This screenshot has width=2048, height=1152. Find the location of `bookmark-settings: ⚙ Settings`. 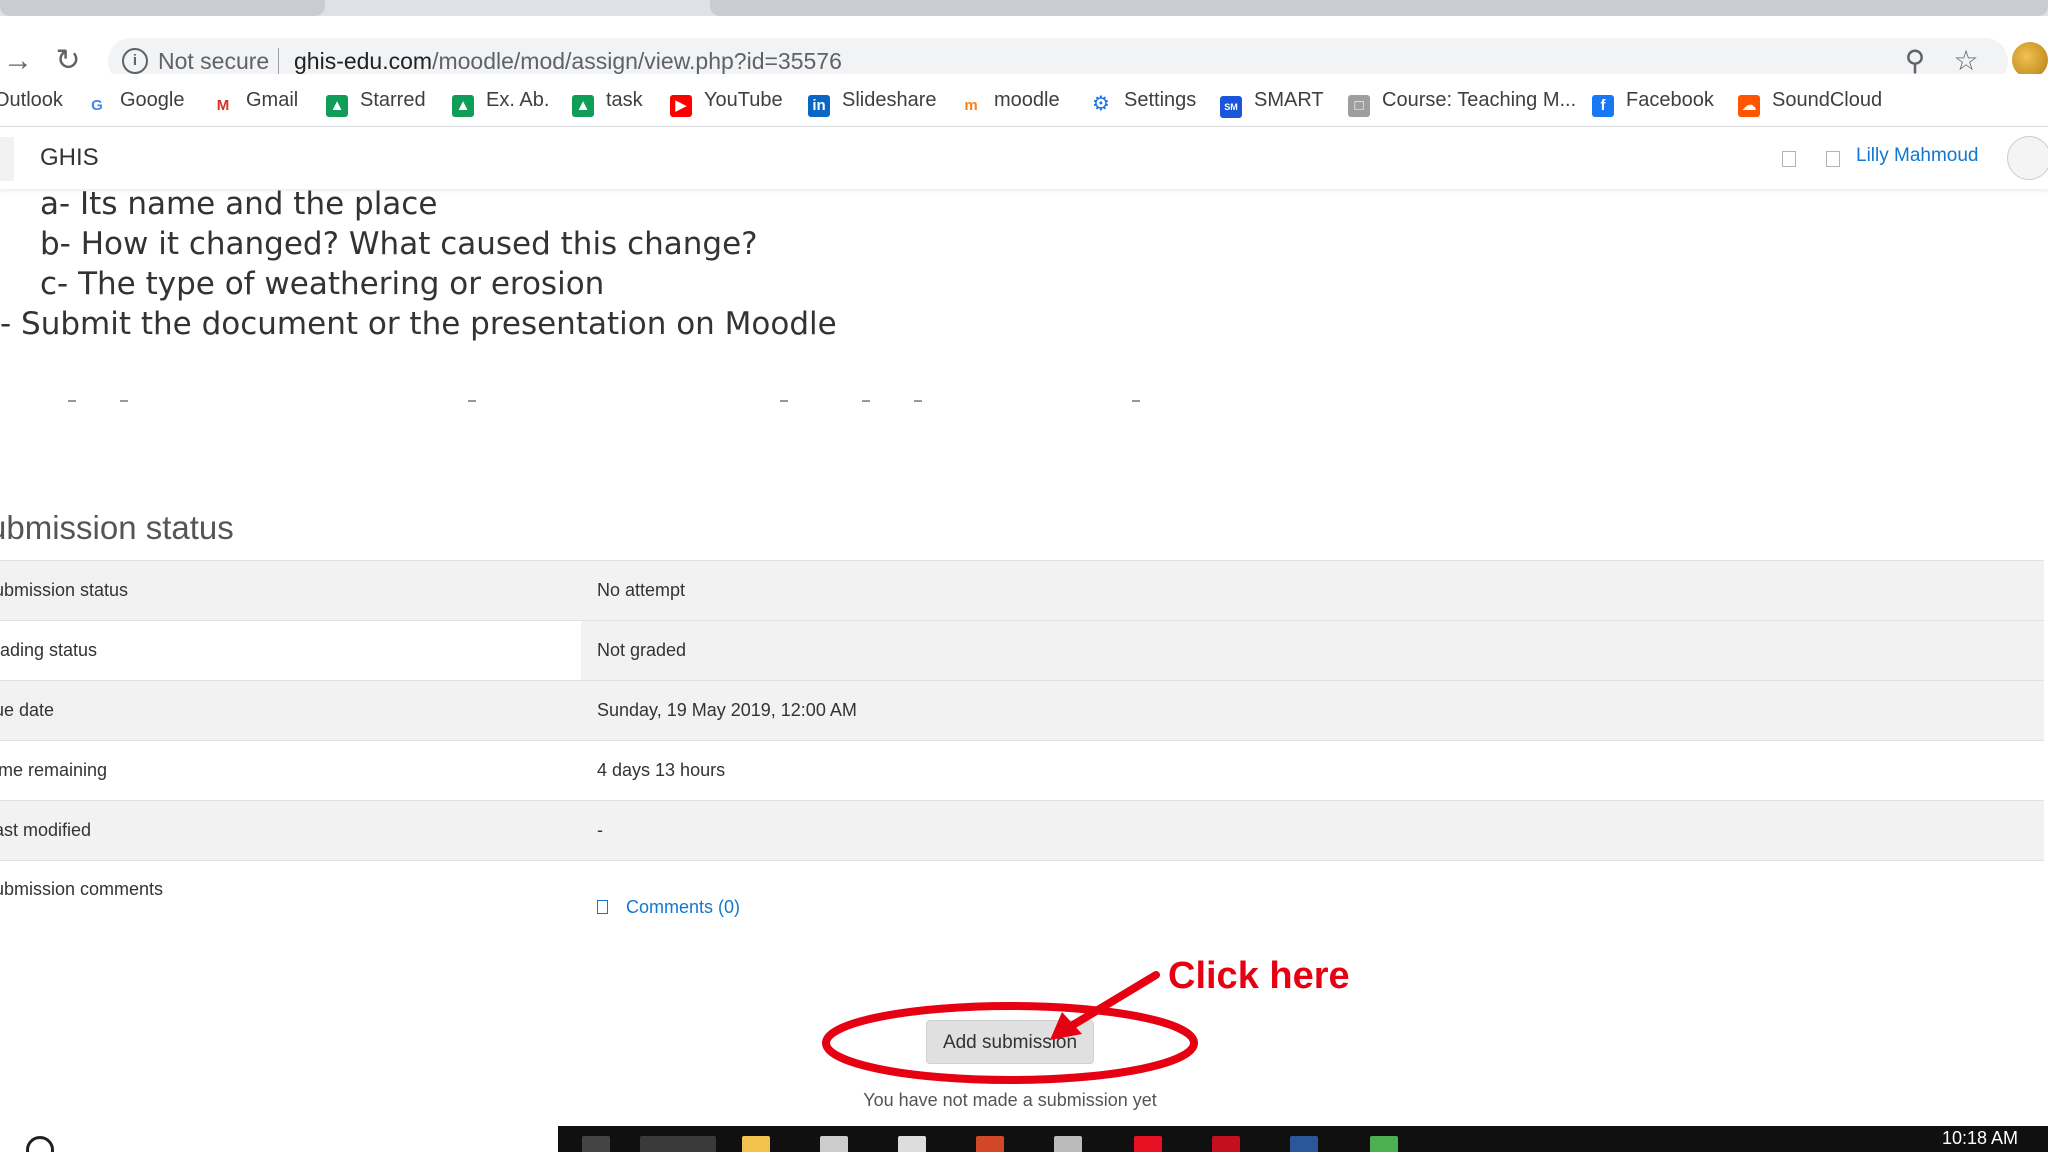

bookmark-settings: ⚙ Settings is located at coordinates (1143, 100).